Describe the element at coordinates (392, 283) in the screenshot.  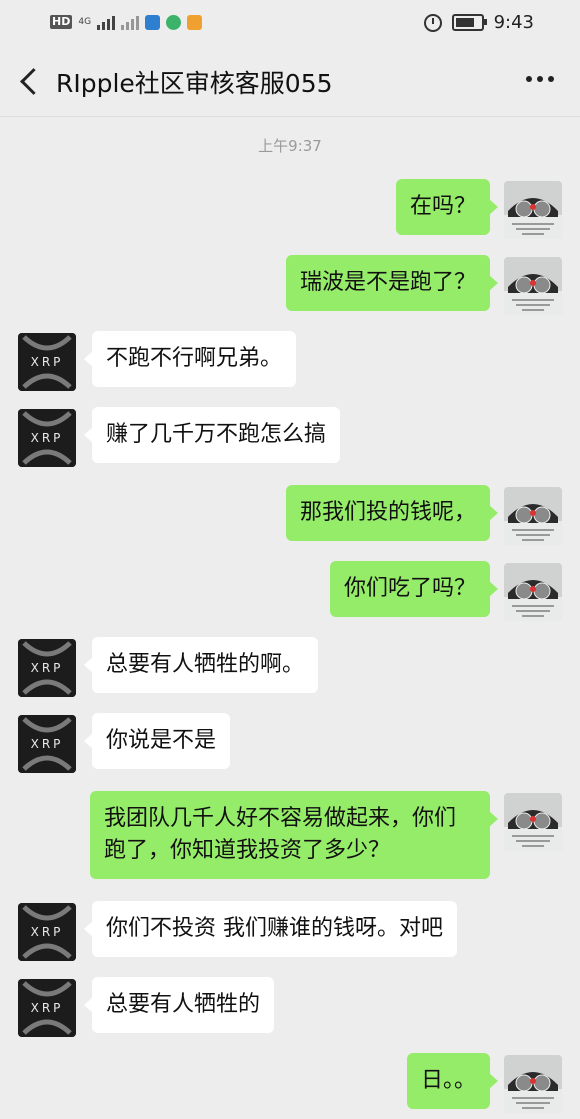
I see `sent-message-bubble: 瑞波是不是跑了？` at that location.